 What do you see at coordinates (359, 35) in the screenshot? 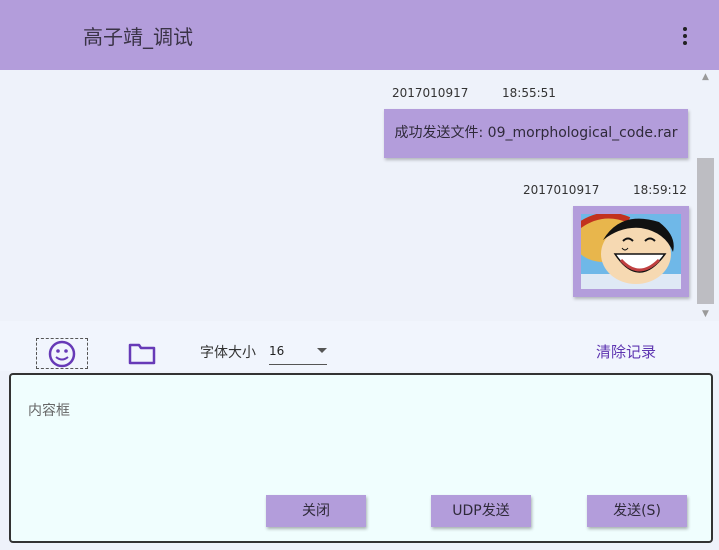
I see `app-header: 高子靖_调试` at bounding box center [359, 35].